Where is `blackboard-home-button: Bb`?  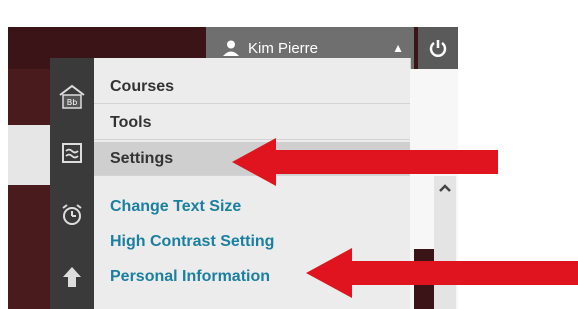
blackboard-home-button: Bb is located at coordinates (72, 97).